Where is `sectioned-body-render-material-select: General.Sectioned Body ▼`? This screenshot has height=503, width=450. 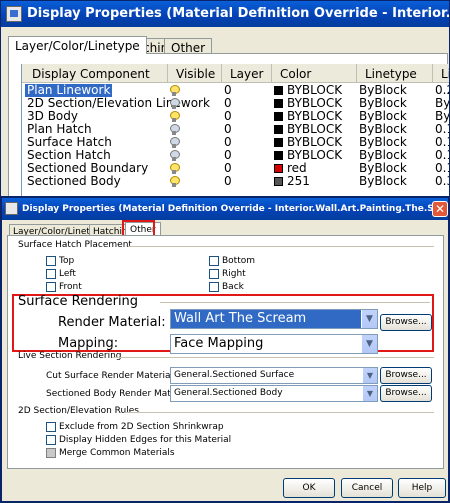 sectioned-body-render-material-select: General.Sectioned Body ▼ is located at coordinates (274, 393).